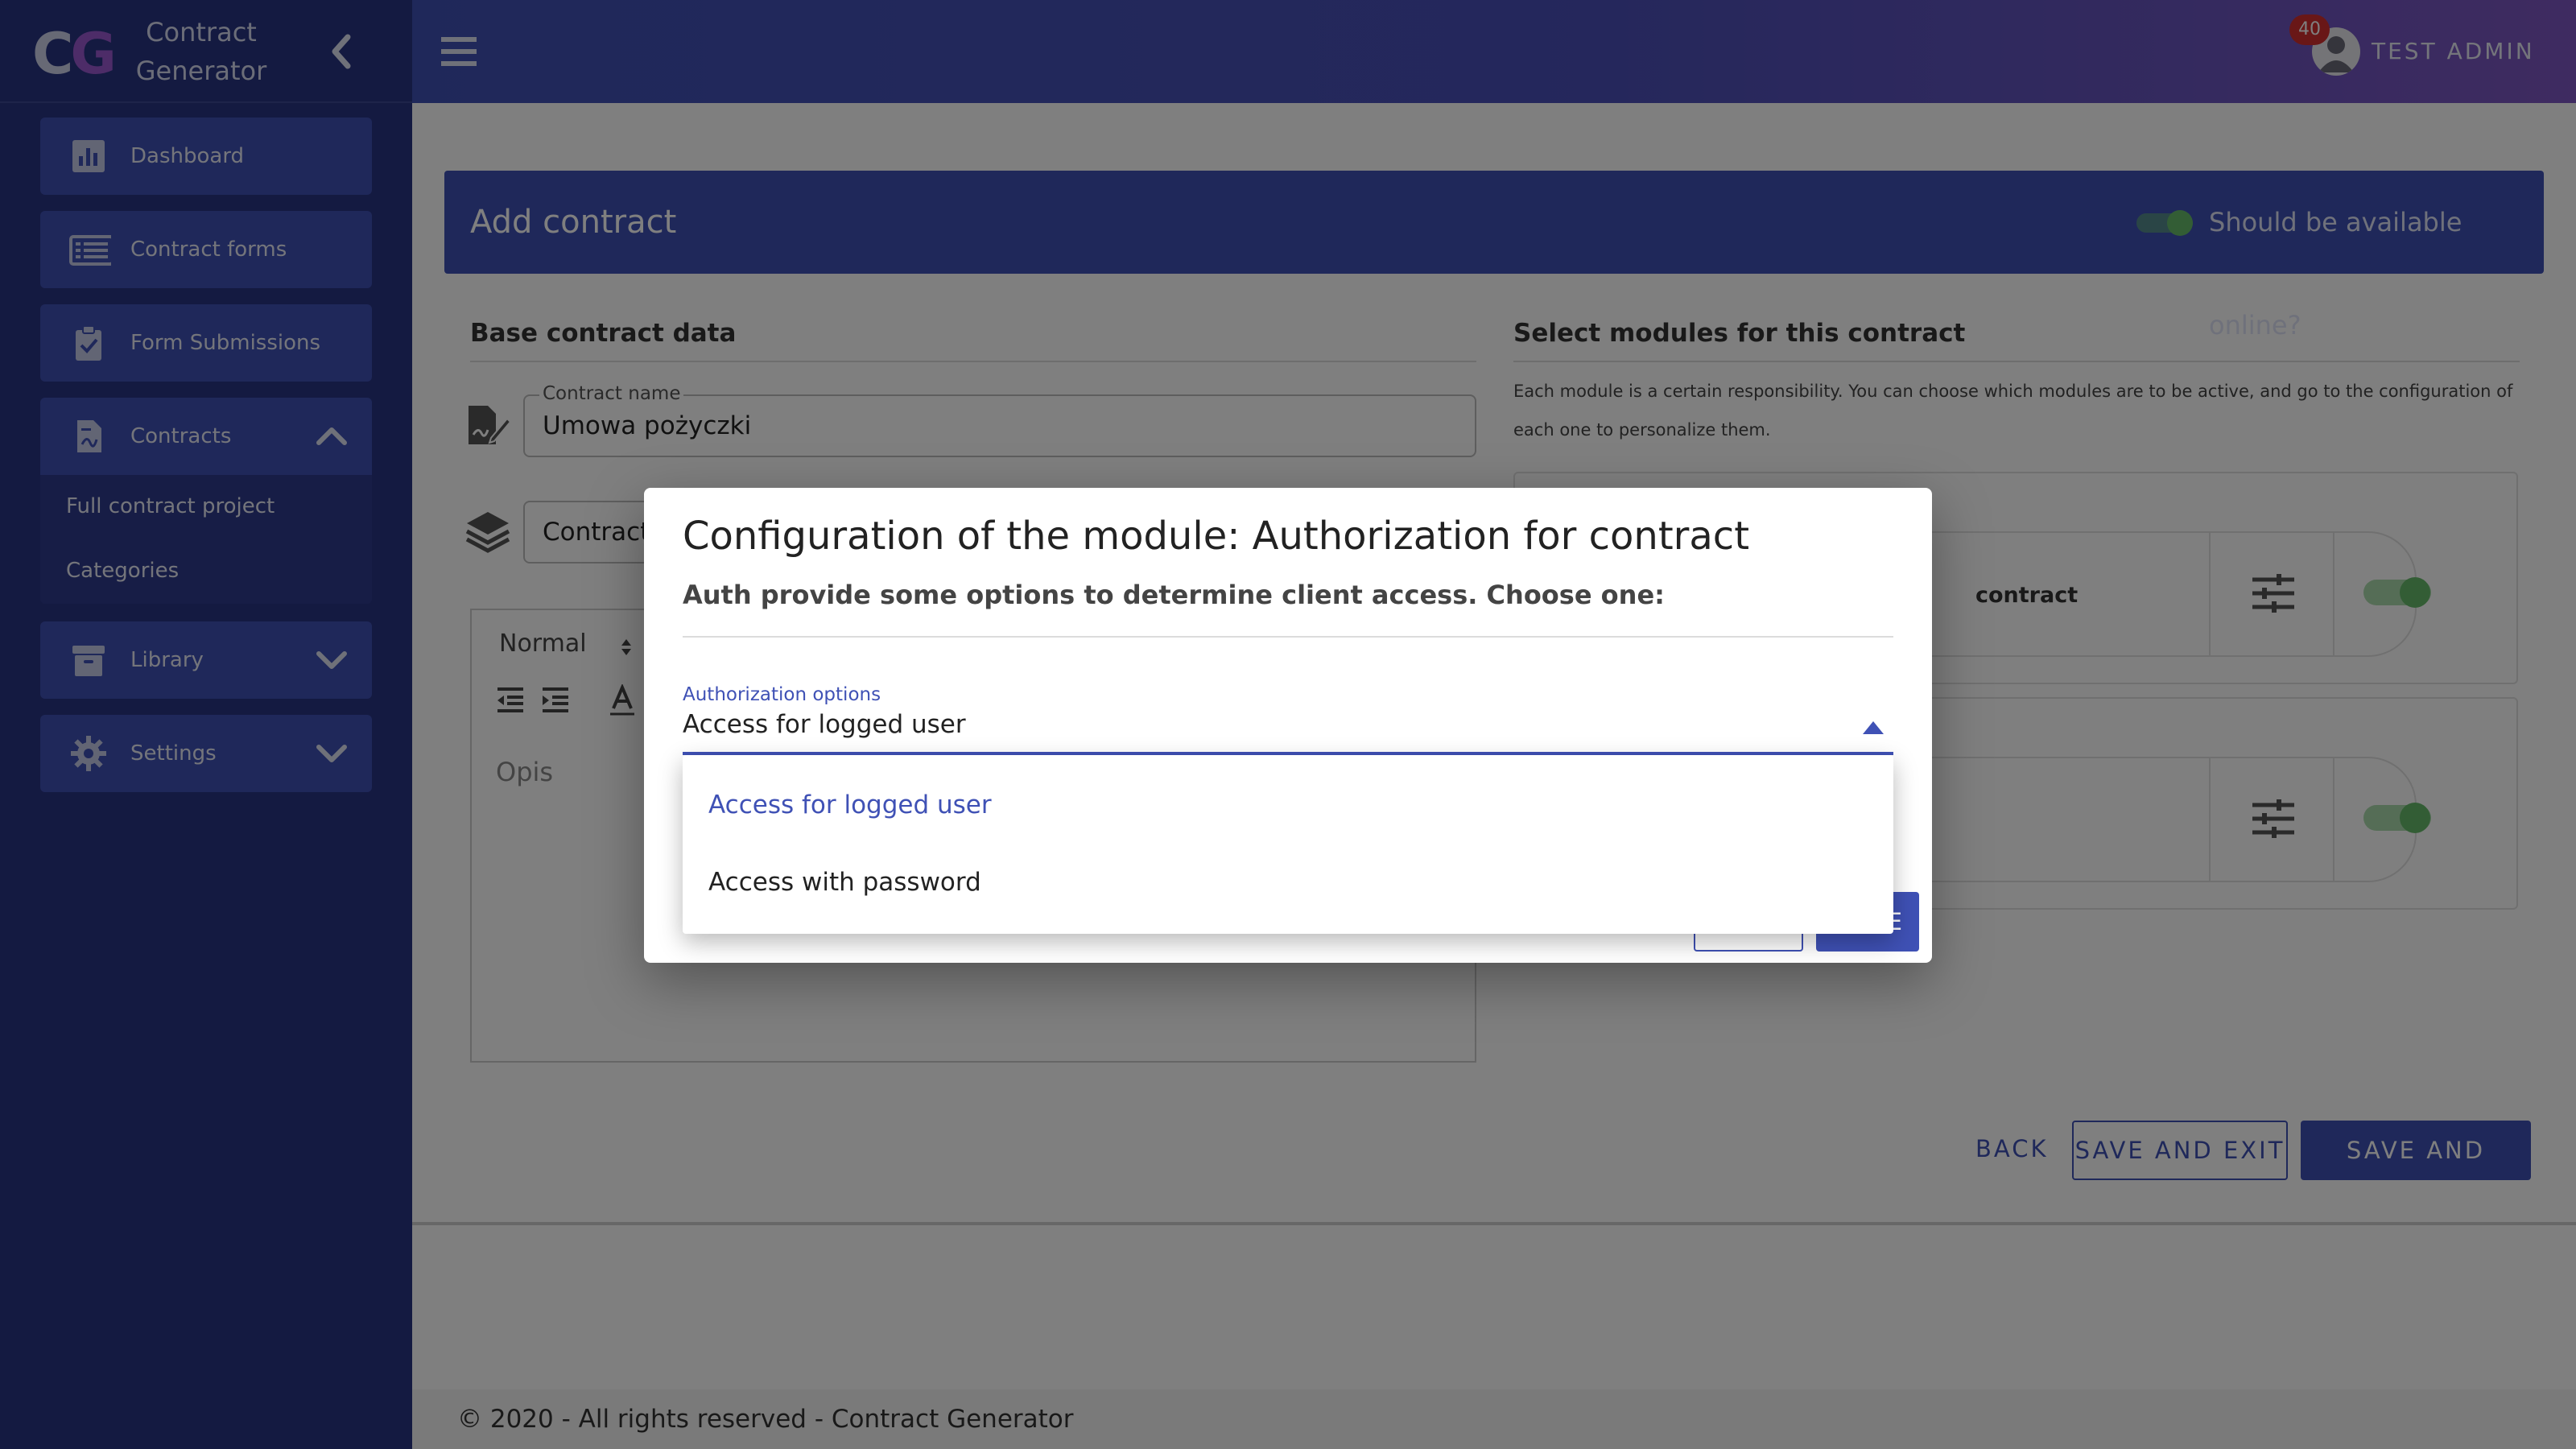  What do you see at coordinates (824, 724) in the screenshot?
I see `authorization-options-select: Access for logged user` at bounding box center [824, 724].